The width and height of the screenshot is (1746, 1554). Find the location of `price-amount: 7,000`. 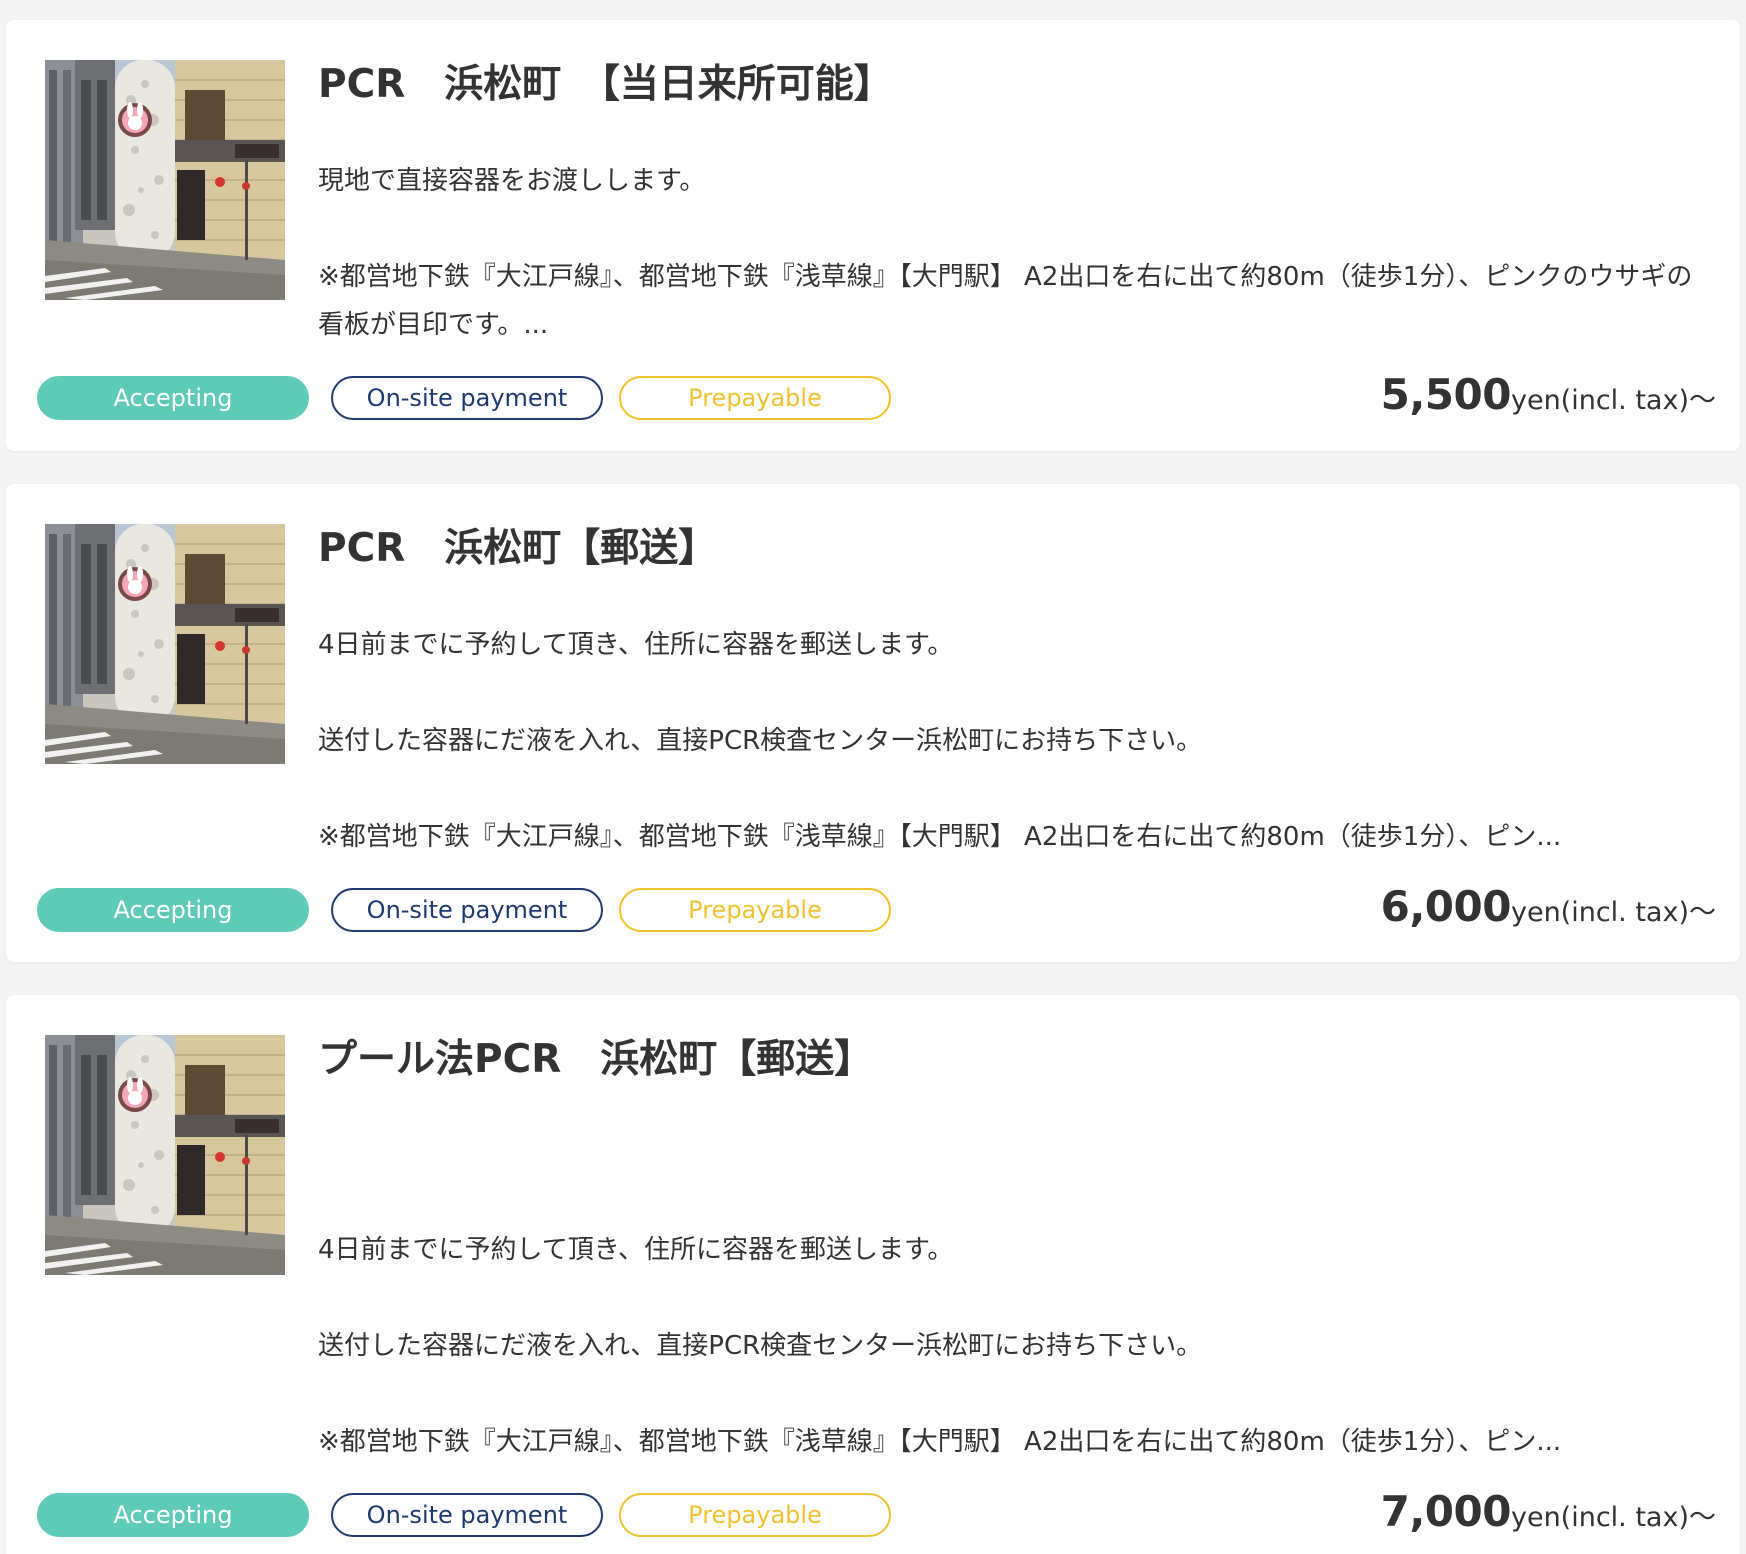

price-amount: 7,000 is located at coordinates (1446, 1511).